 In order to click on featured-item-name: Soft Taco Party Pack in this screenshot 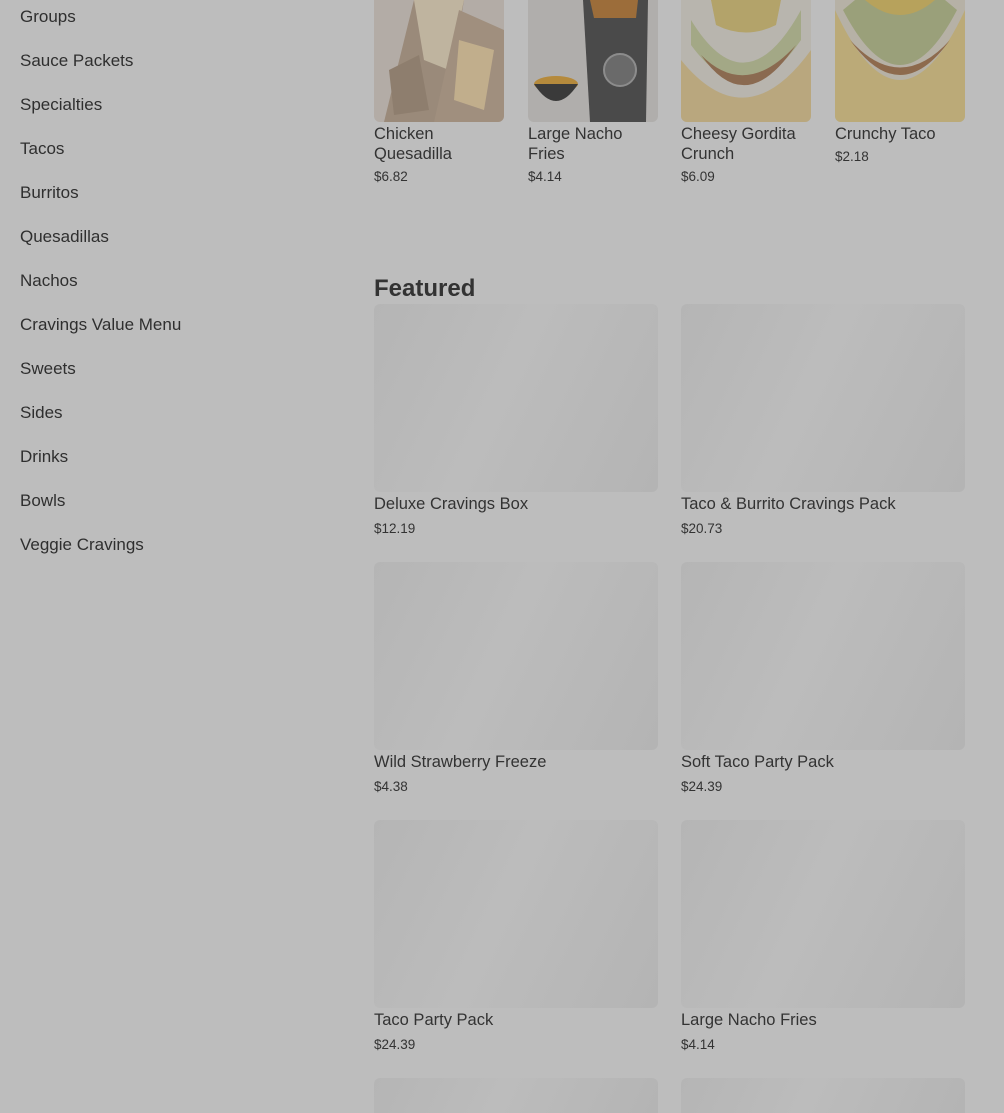, I will do `click(757, 762)`.